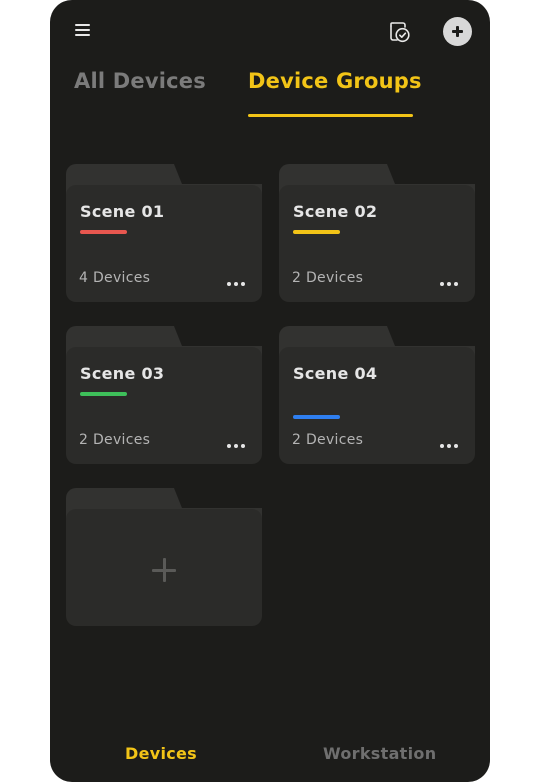  What do you see at coordinates (335, 211) in the screenshot?
I see `group-name: Scene 02` at bounding box center [335, 211].